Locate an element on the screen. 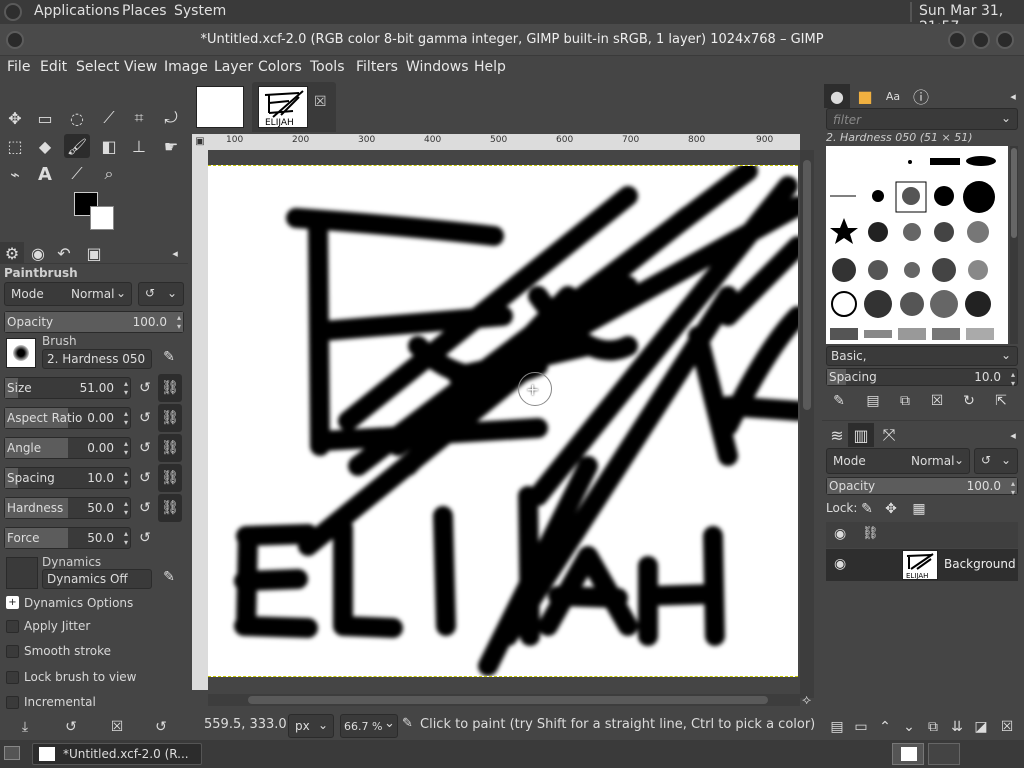 This screenshot has height=768, width=1024. chevron-down-icon: ⌄ is located at coordinates (389, 723).